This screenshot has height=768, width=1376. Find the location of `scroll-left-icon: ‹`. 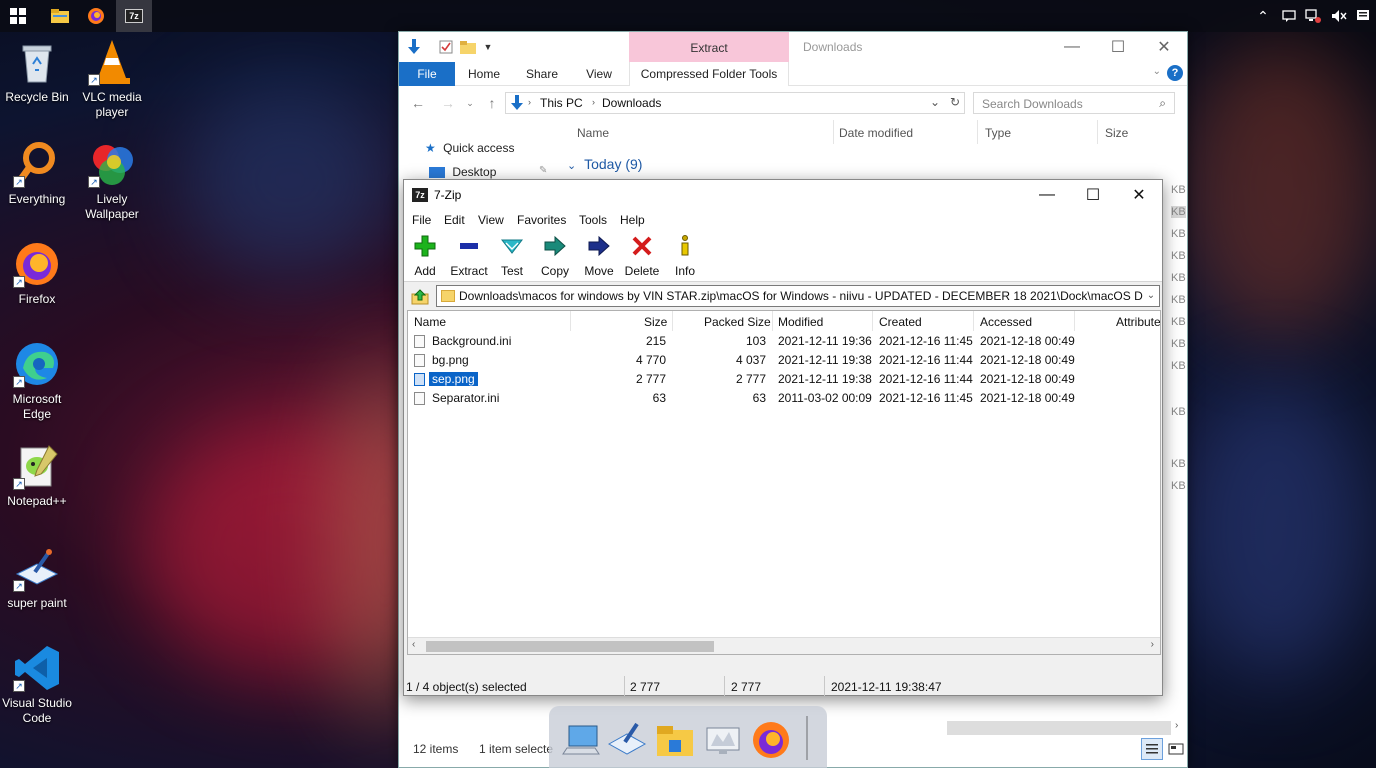

scroll-left-icon: ‹ is located at coordinates (413, 644).